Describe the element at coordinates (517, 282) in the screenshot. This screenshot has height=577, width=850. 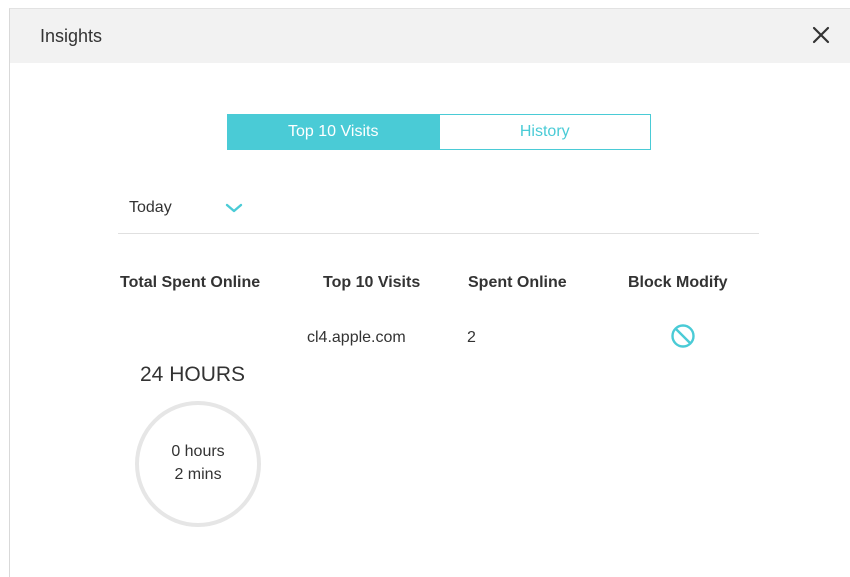
I see `header-spent-online: Spent Online` at that location.